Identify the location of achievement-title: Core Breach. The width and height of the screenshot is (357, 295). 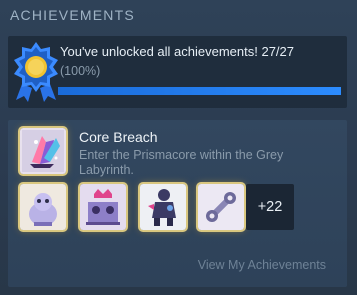
(118, 137).